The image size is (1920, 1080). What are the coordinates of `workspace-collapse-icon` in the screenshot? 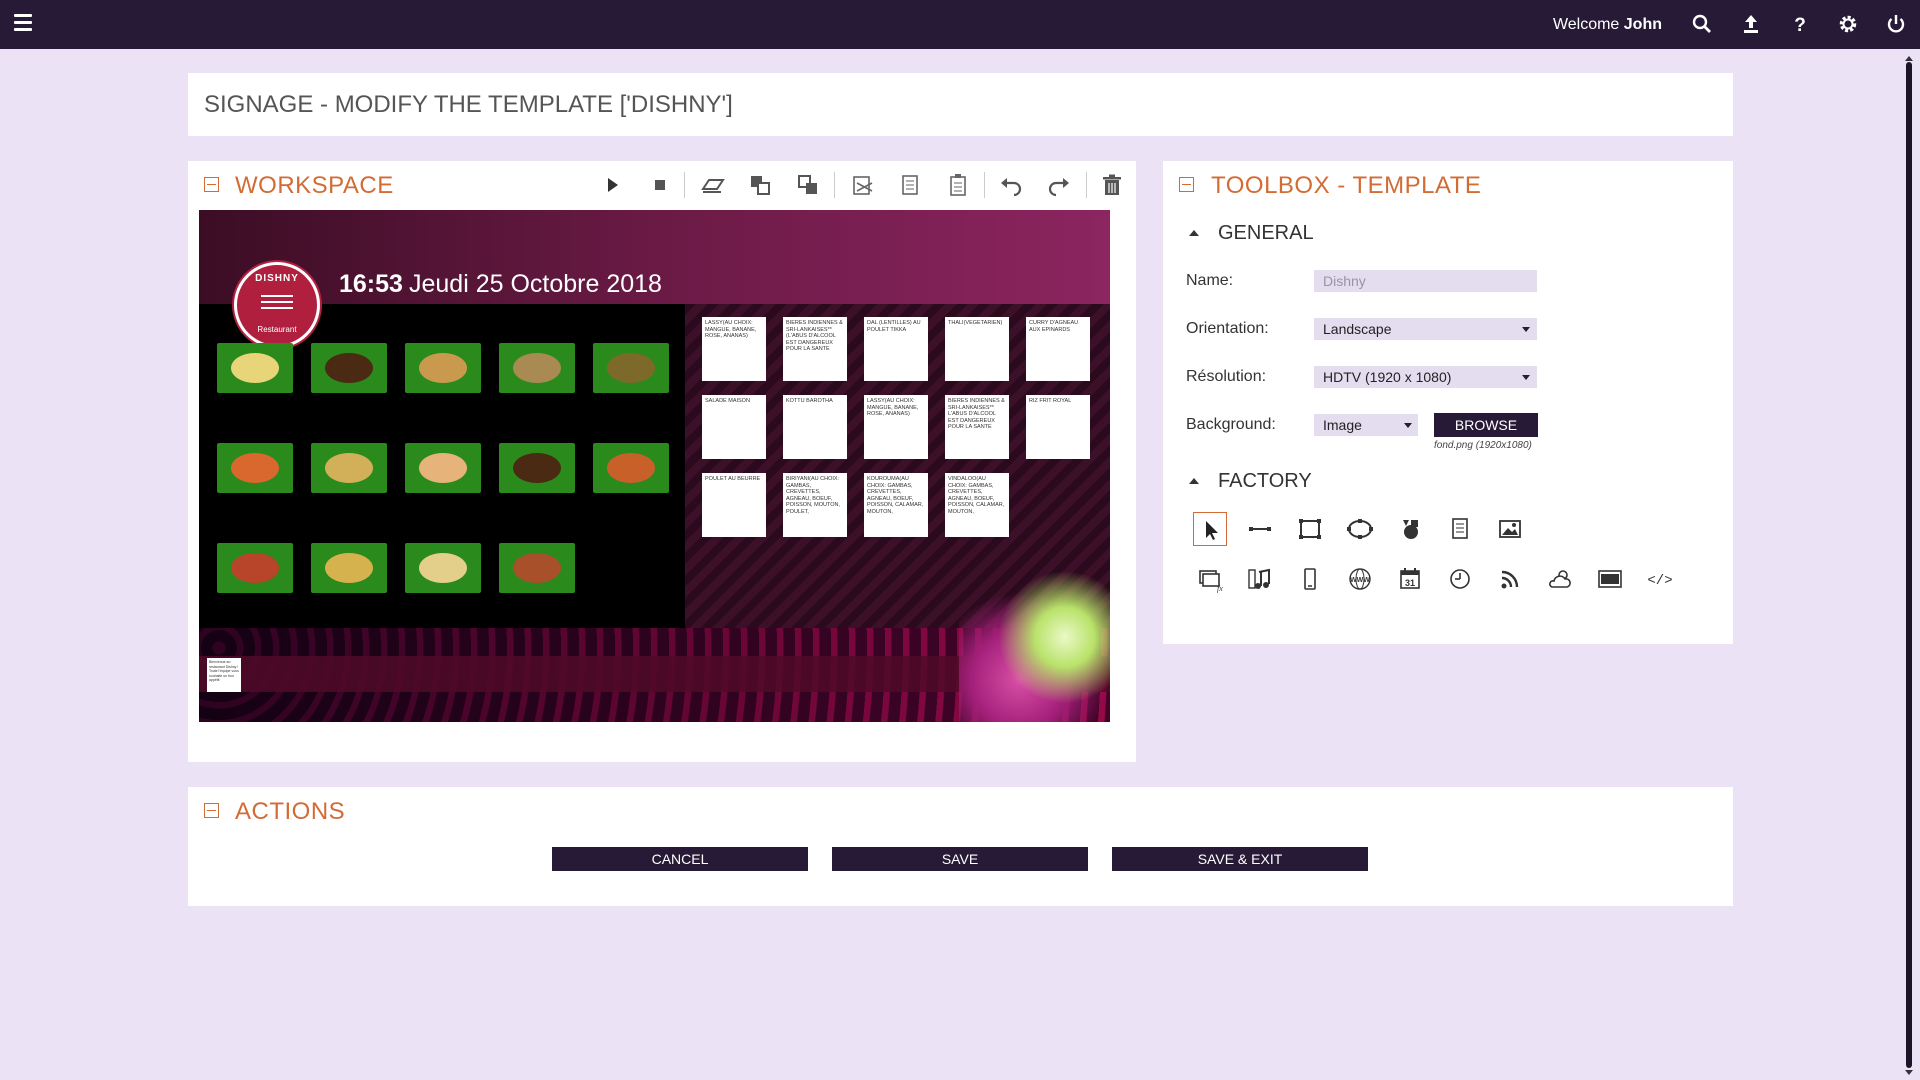 It's located at (211, 184).